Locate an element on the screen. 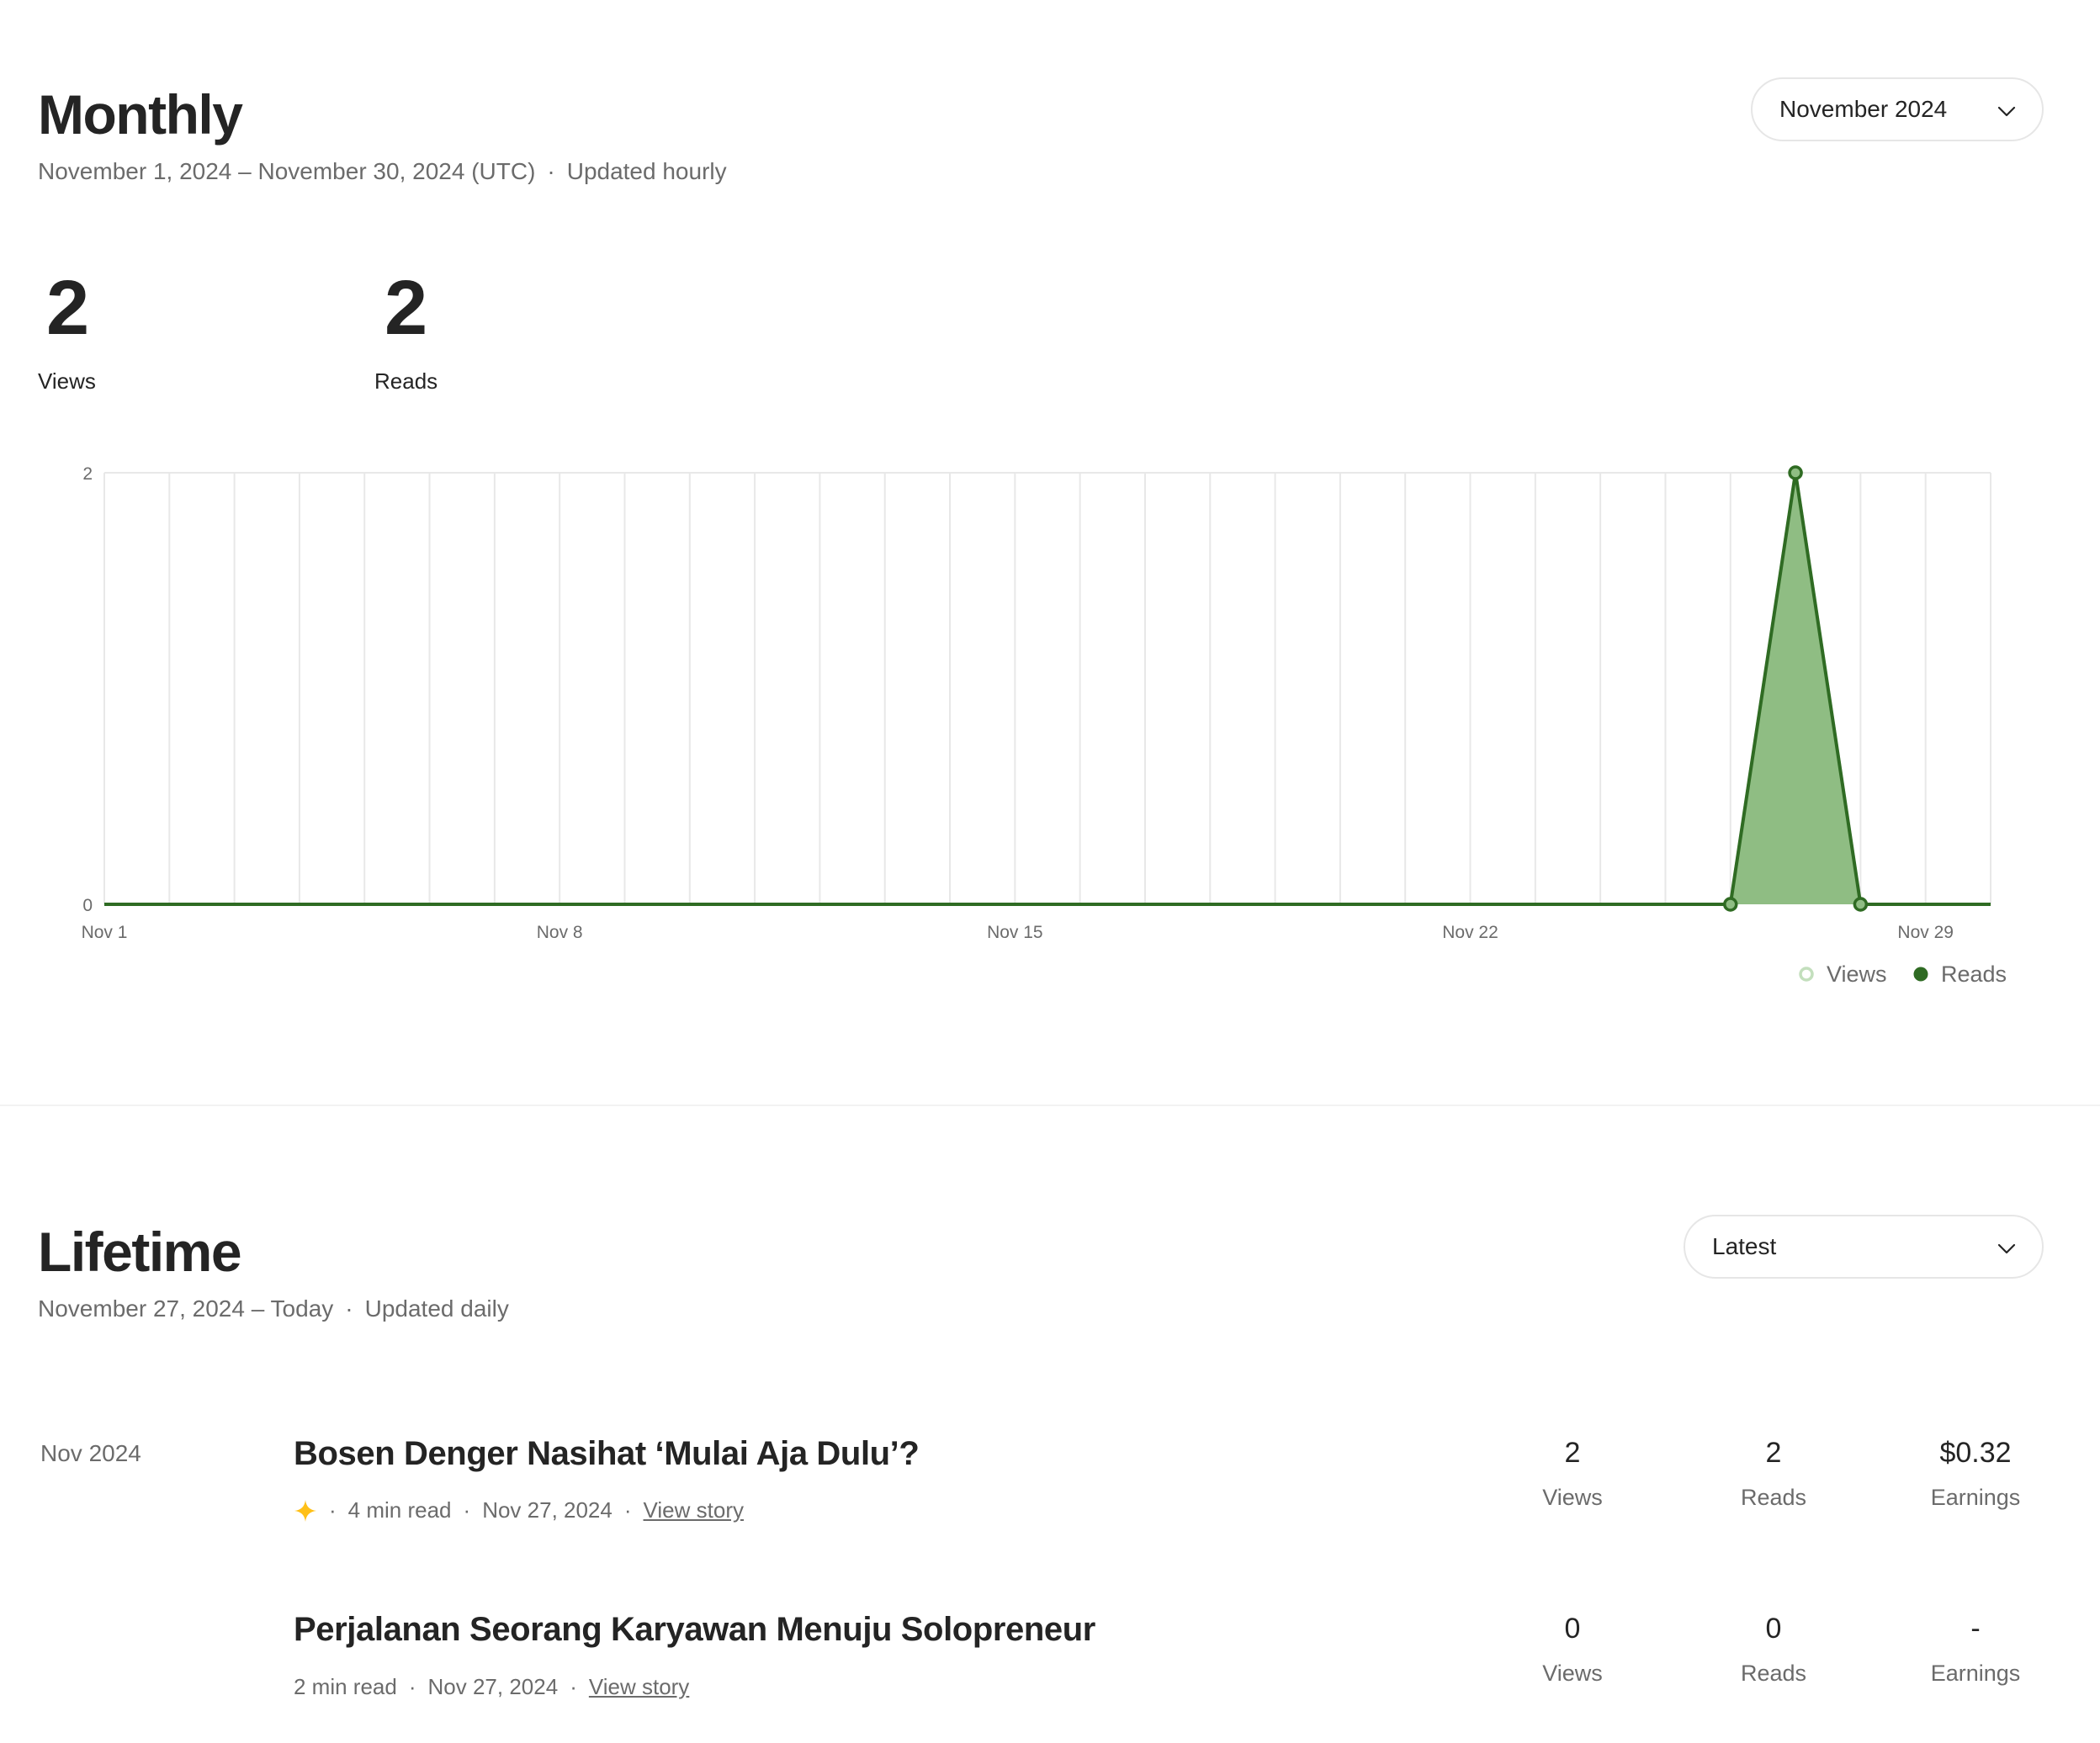 The width and height of the screenshot is (2100, 1743). story-meta: 2 min read · Nov 27, 2024 · View story is located at coordinates (492, 1687).